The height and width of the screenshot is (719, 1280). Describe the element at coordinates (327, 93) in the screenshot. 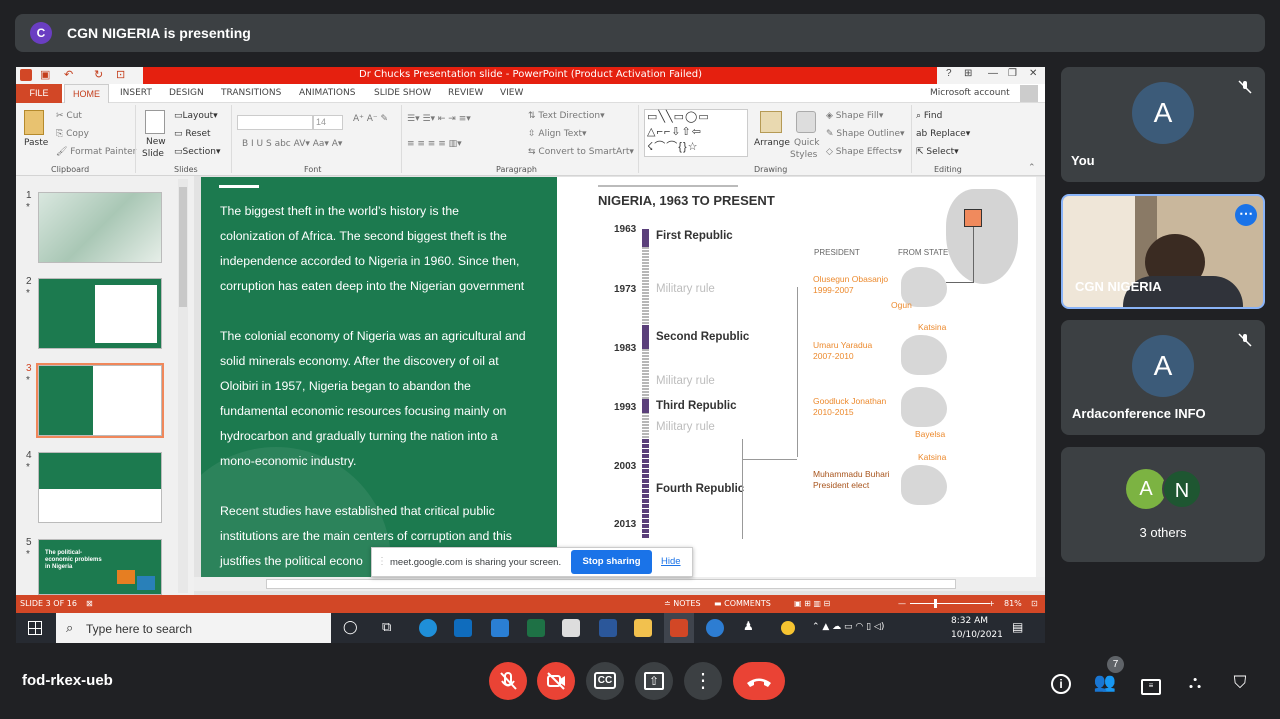

I see `tab-animations: ANIMATIONS` at that location.